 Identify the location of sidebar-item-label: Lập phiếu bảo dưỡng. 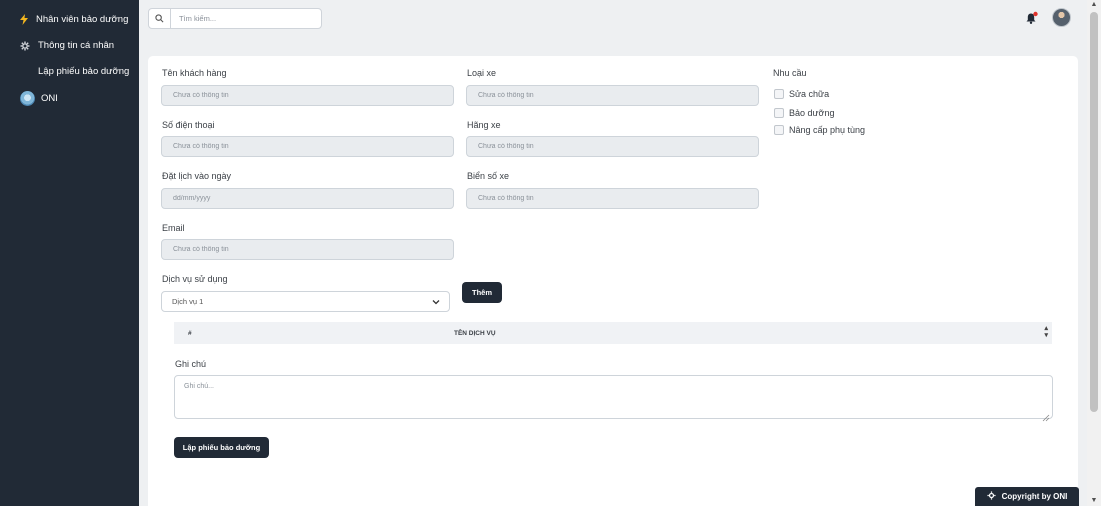
(84, 71).